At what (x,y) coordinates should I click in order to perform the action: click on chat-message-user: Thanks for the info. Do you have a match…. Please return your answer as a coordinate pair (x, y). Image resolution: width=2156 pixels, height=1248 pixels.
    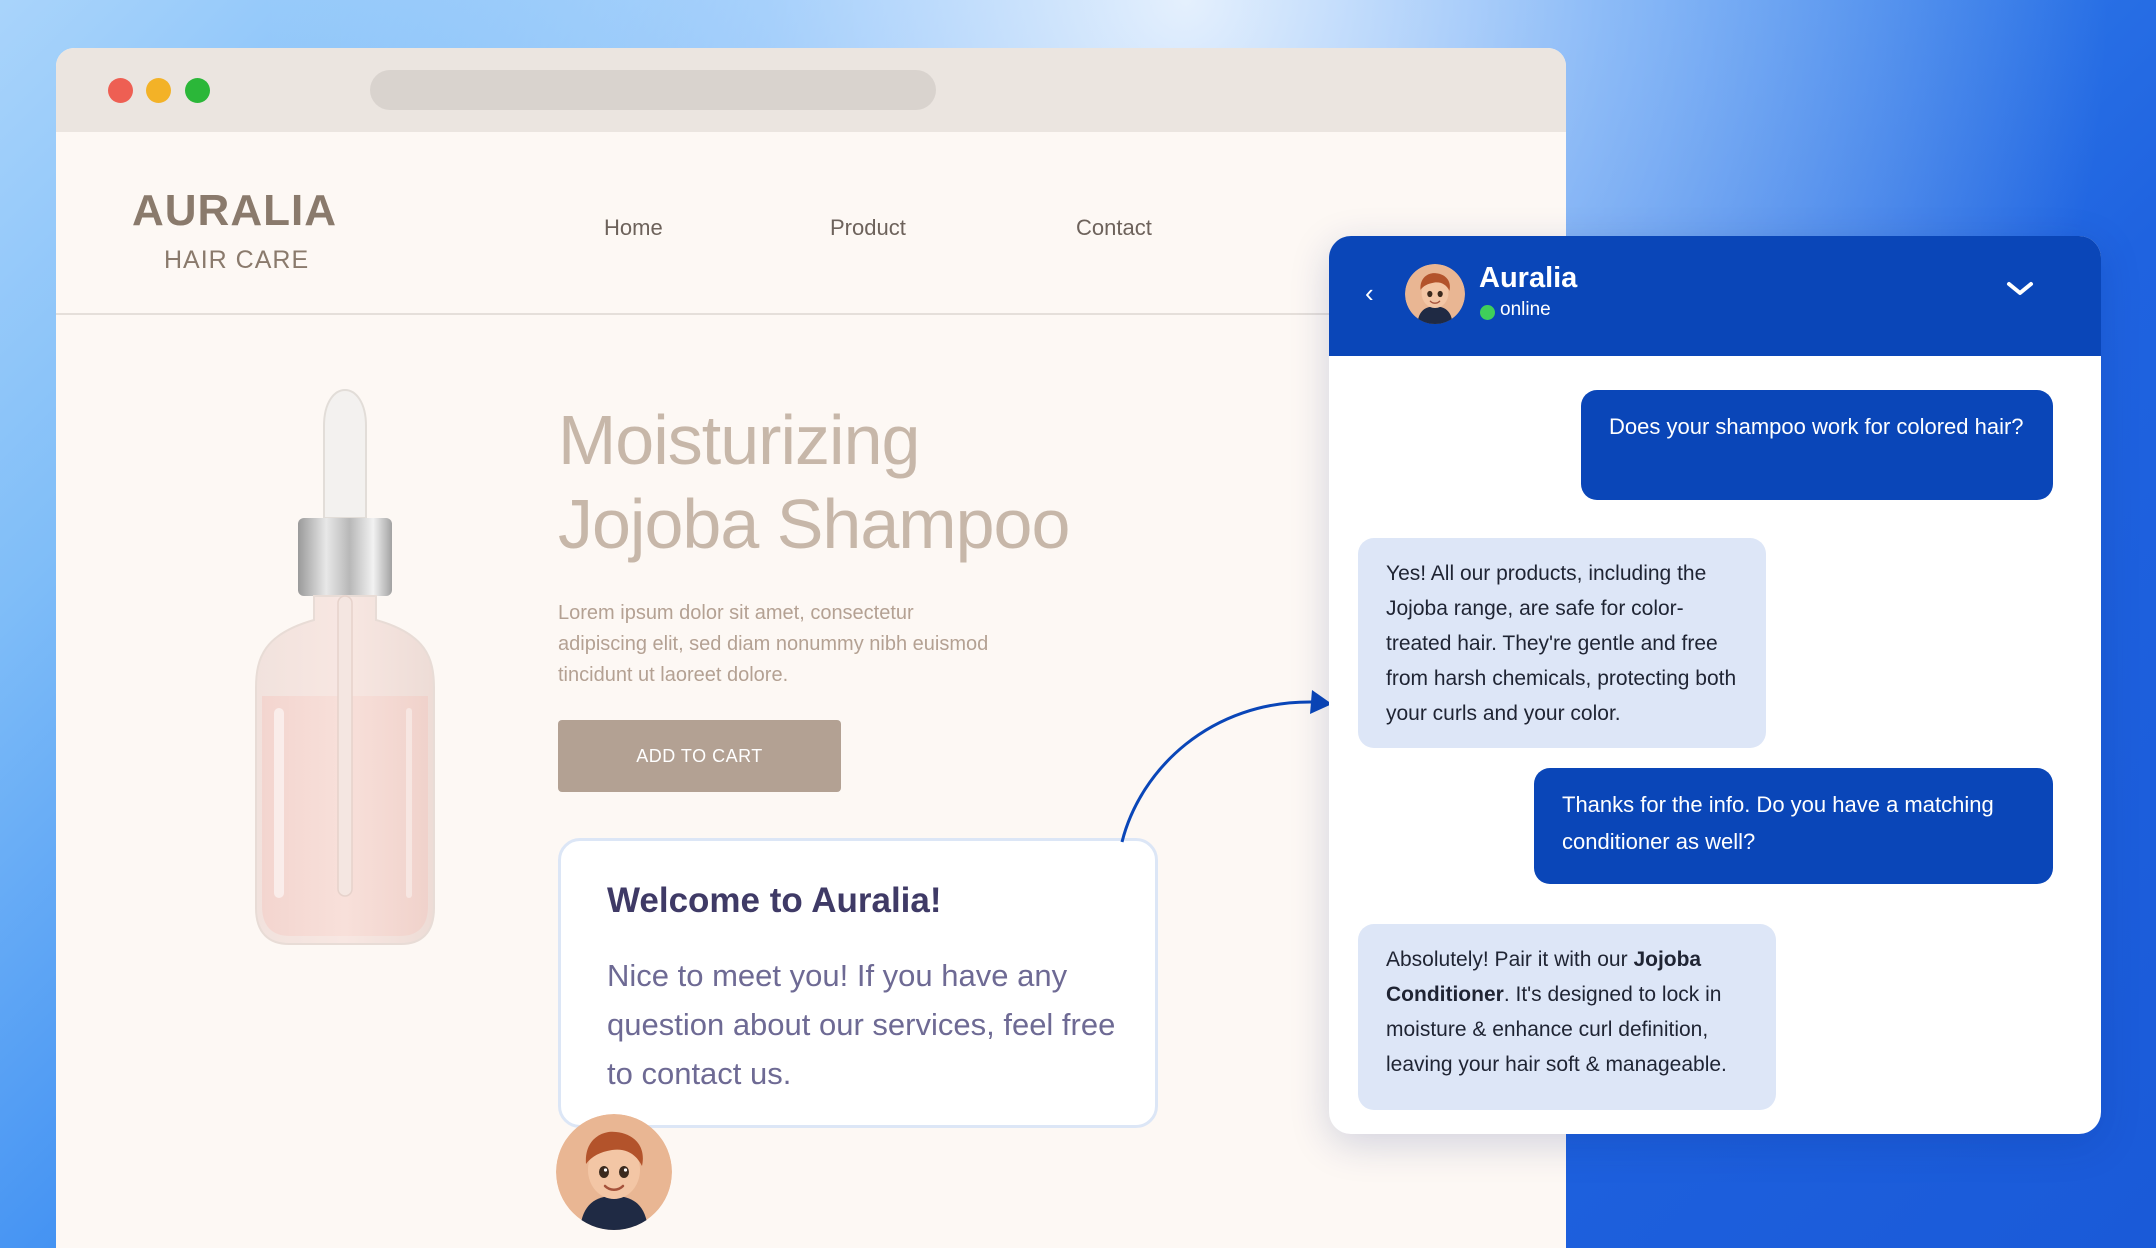
    Looking at the image, I should click on (1793, 826).